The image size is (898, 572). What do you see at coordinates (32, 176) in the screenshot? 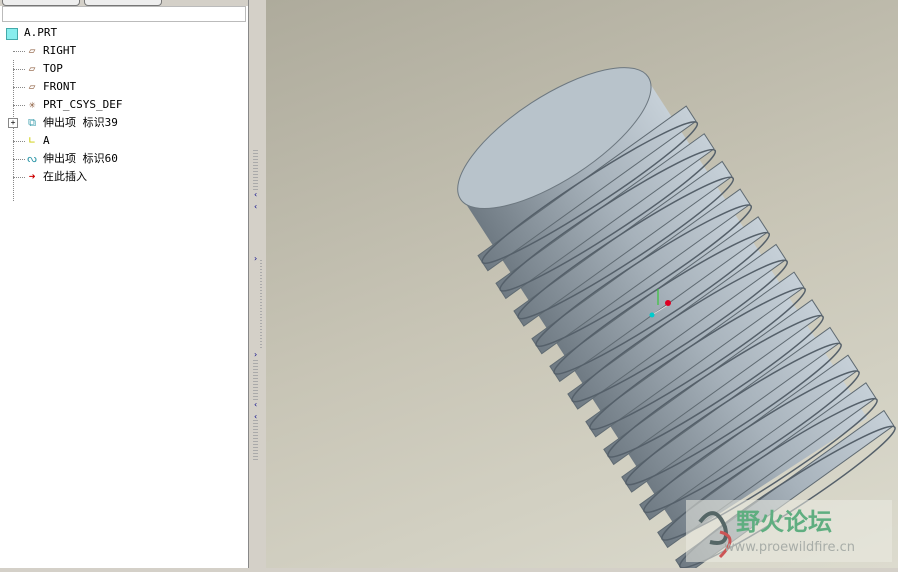
I see `insert-here-icon: ➜` at bounding box center [32, 176].